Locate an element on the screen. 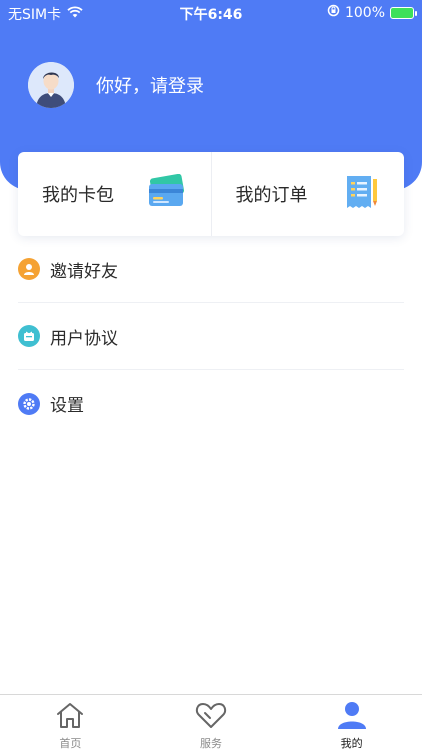 The height and width of the screenshot is (750, 422). tab-mine: 我的 is located at coordinates (351, 722).